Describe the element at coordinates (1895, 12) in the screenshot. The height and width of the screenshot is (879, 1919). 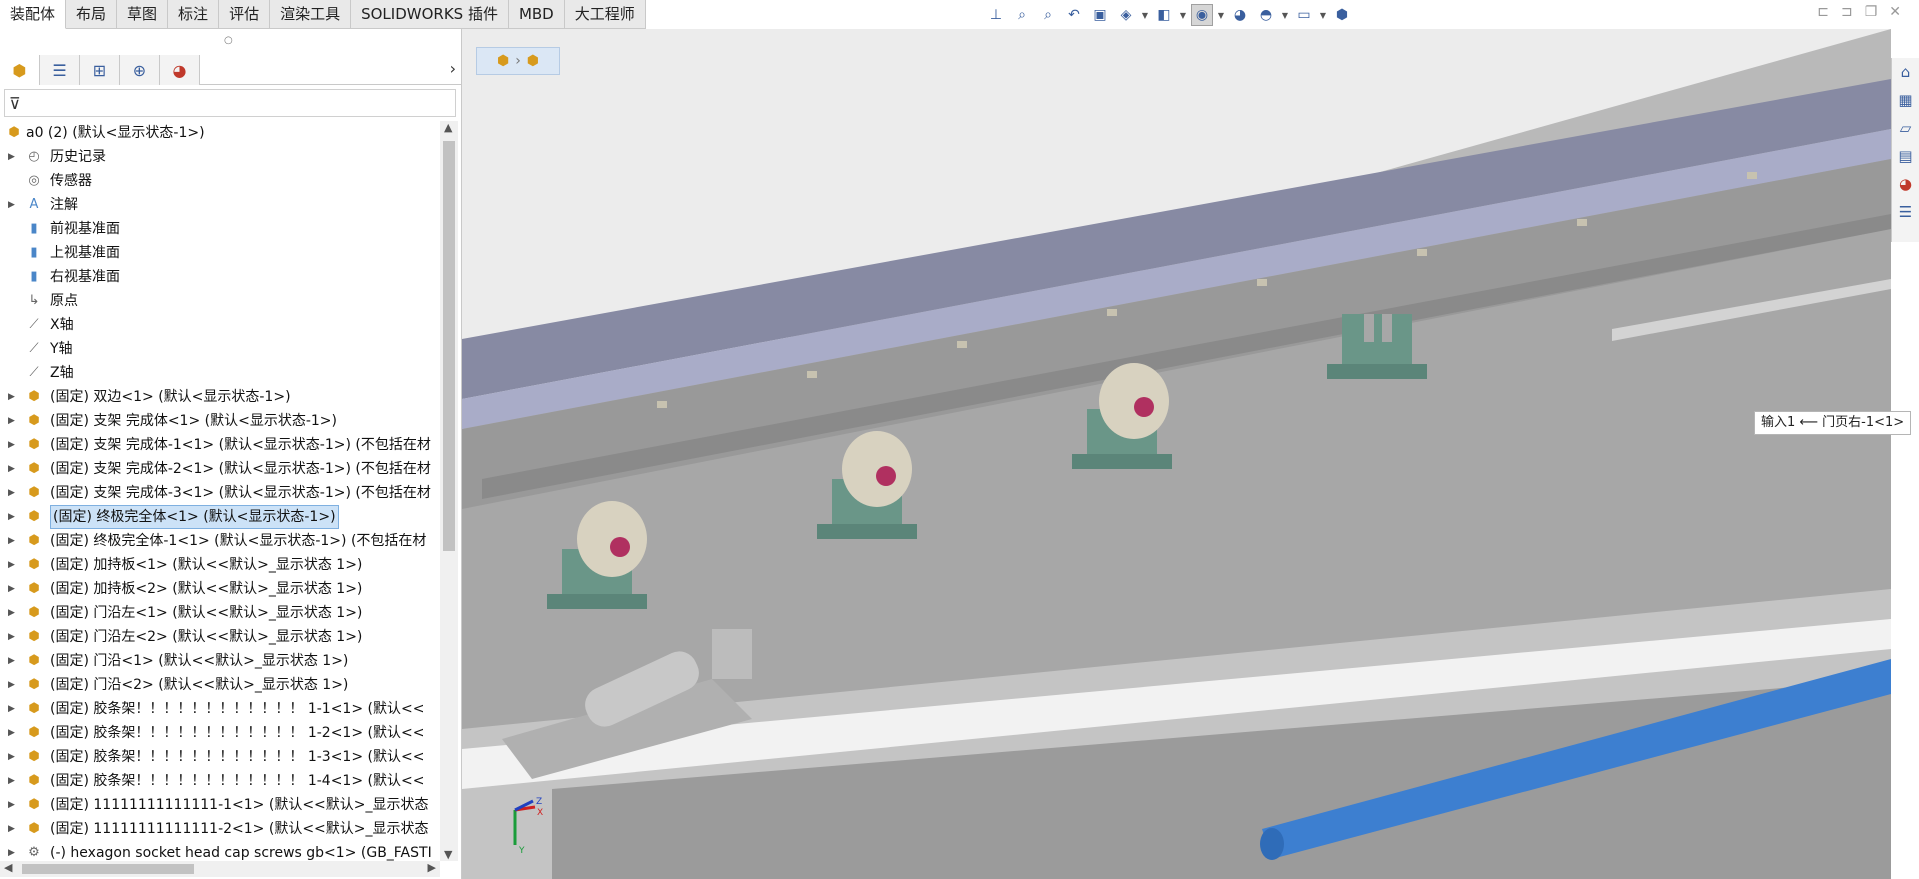
I see `close-window-icon: ✕` at that location.